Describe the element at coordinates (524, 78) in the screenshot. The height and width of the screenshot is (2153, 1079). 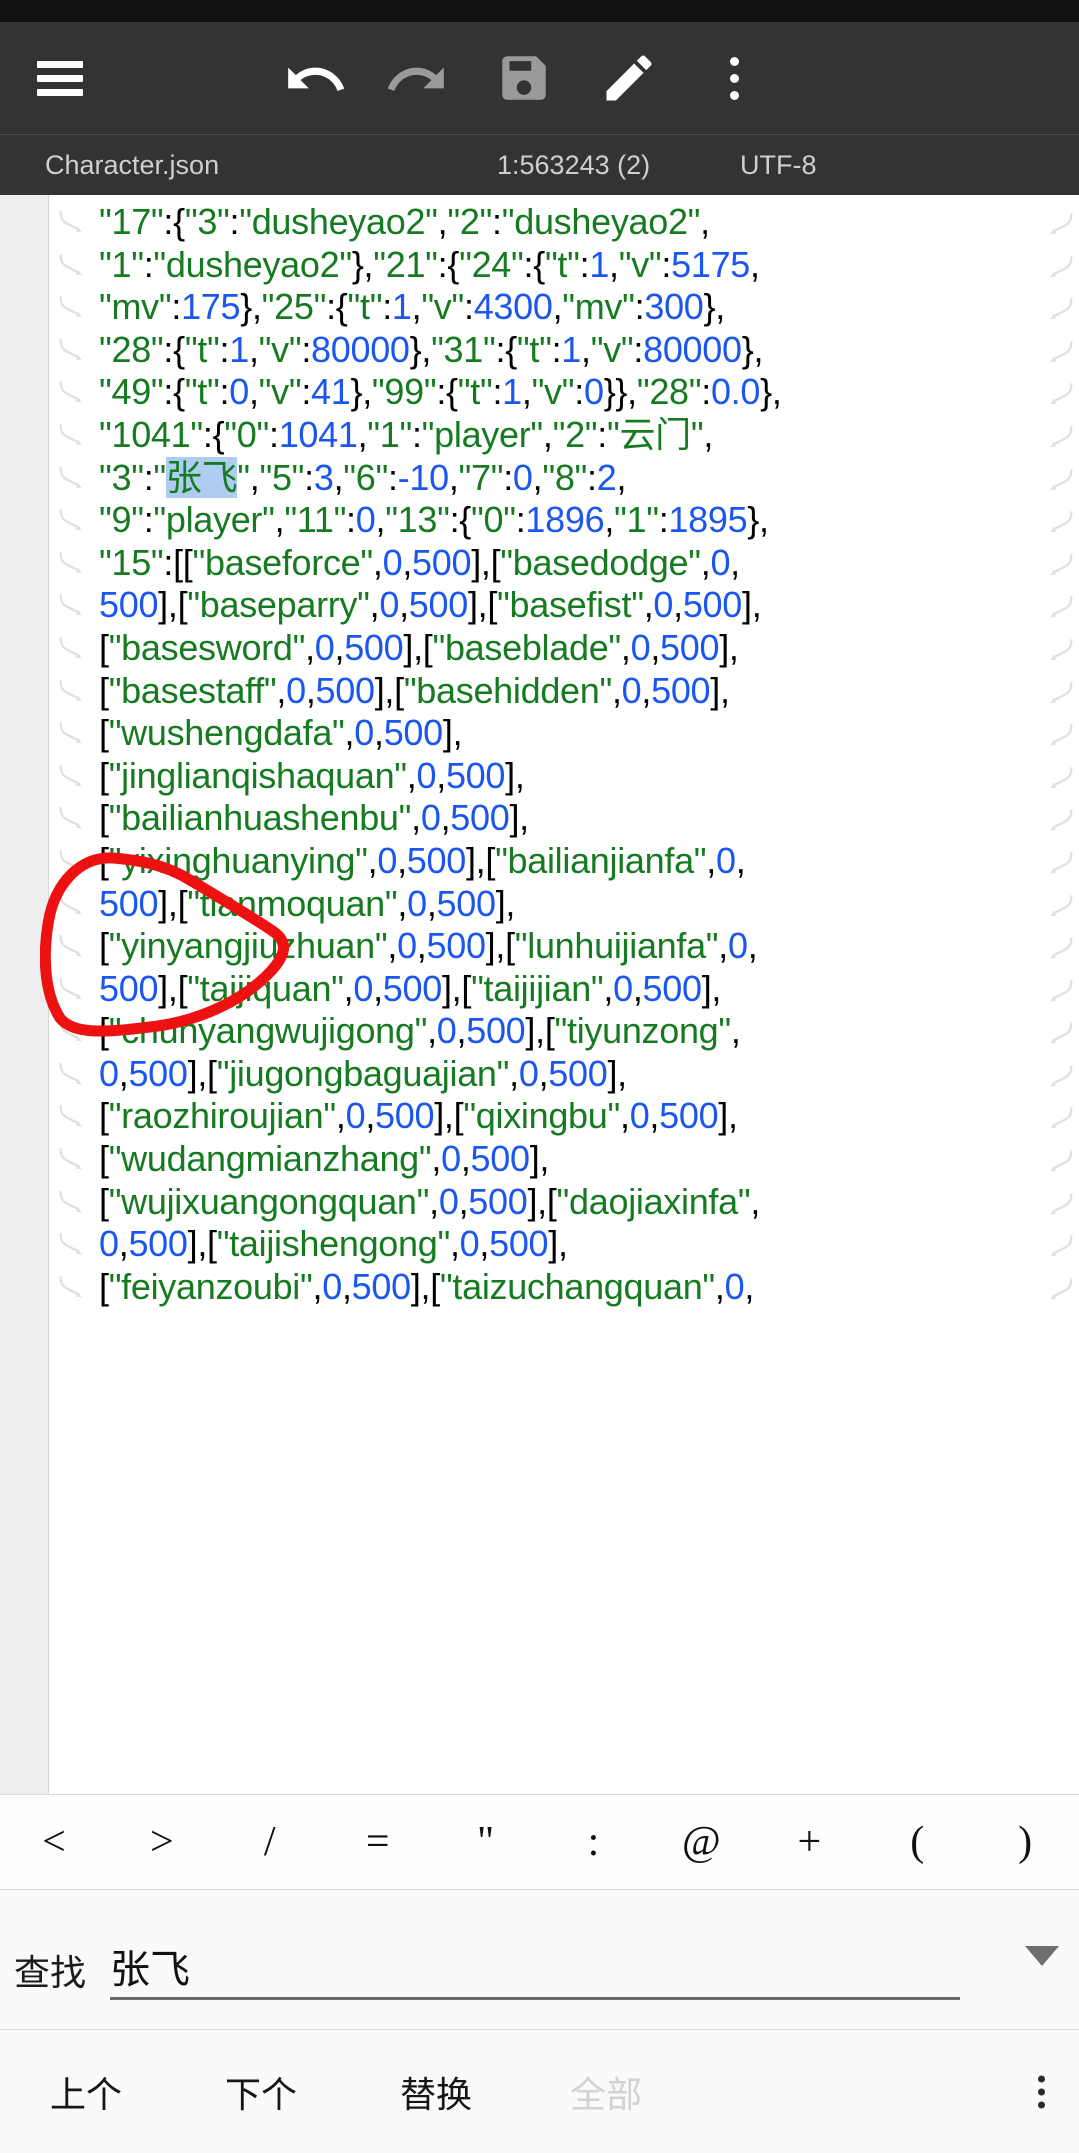
I see `save-button` at that location.